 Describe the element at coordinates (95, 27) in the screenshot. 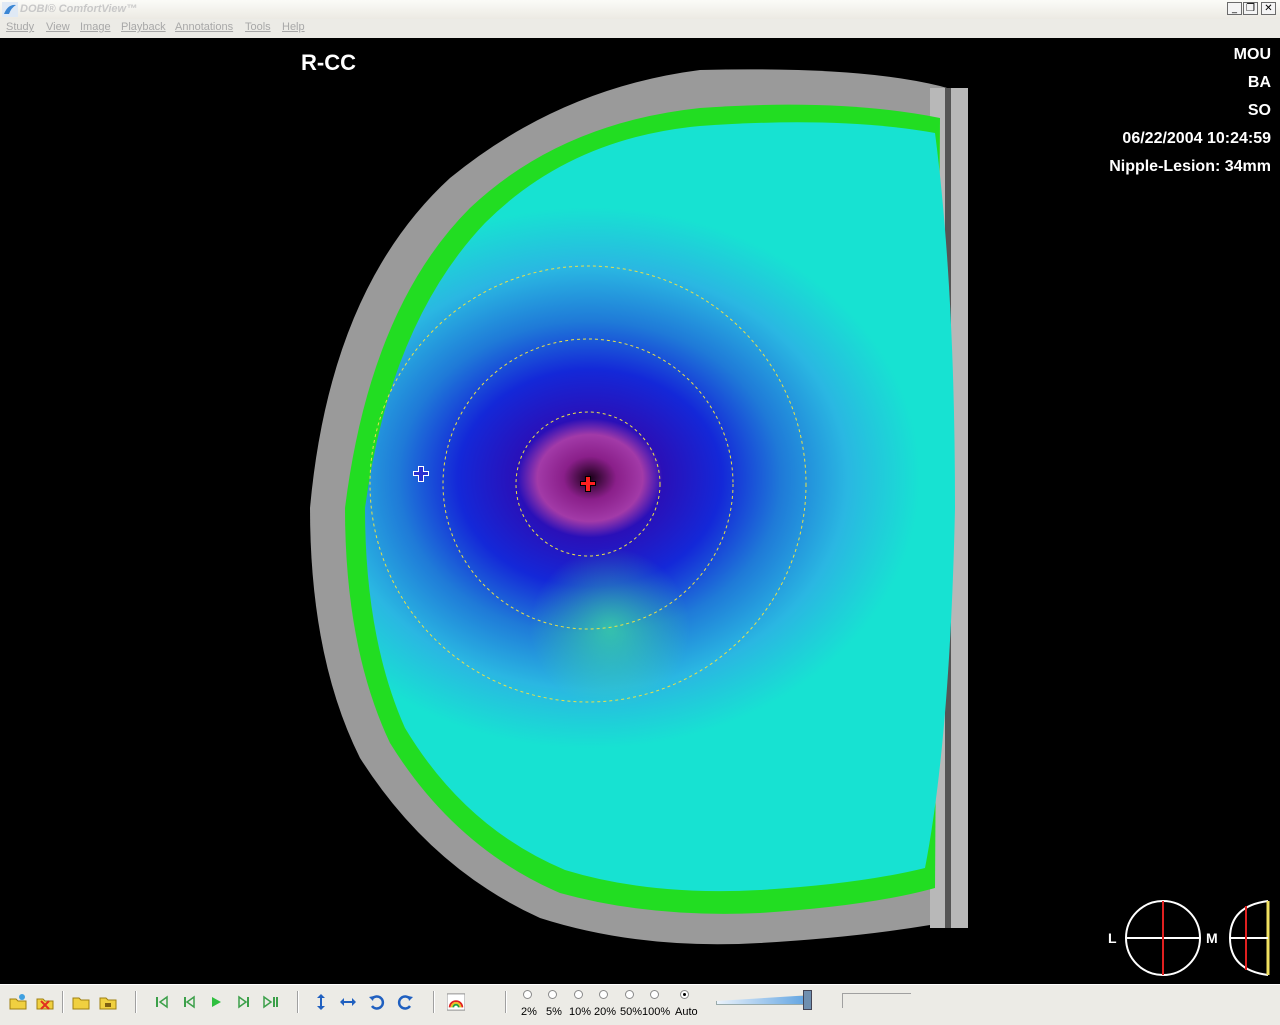

I see `menu-image: Image` at that location.